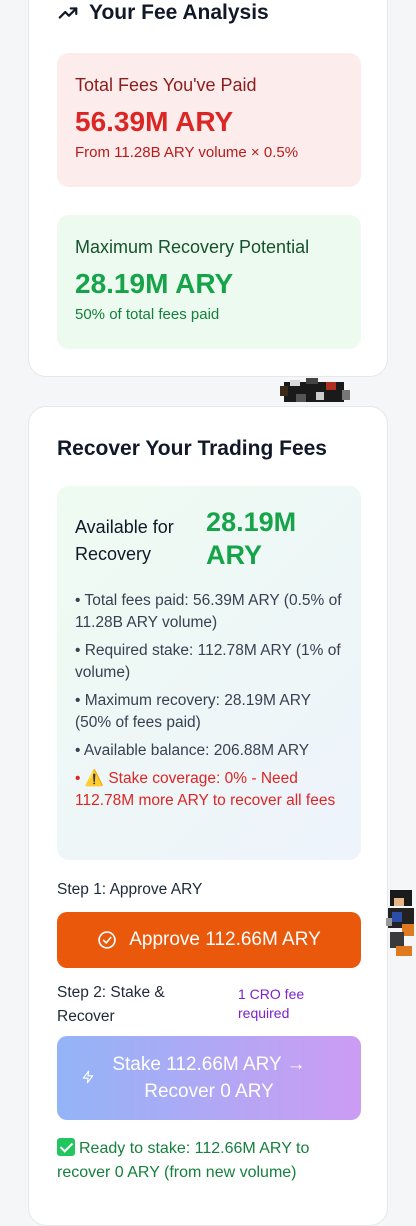  Describe the element at coordinates (271, 1003) in the screenshot. I see `cro-fee-note: 1 CRO fee required` at that location.